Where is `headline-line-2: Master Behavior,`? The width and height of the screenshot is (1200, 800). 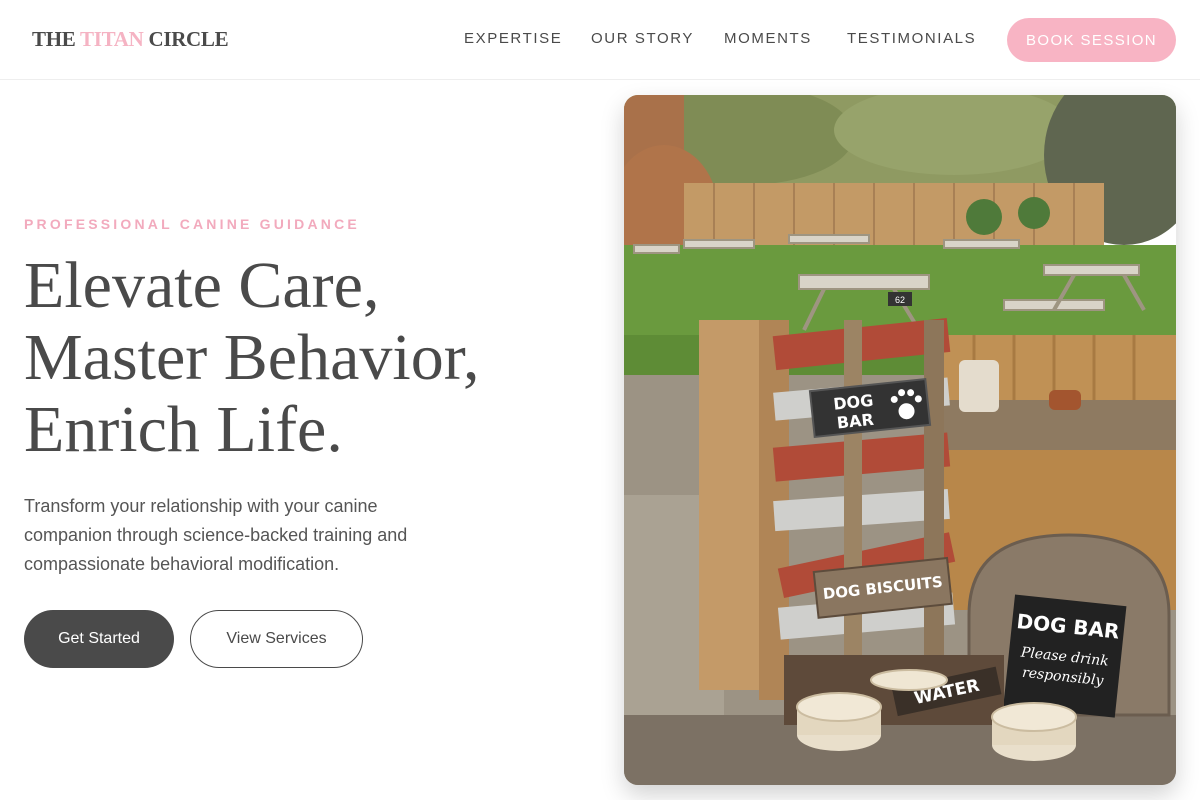 headline-line-2: Master Behavior, is located at coordinates (252, 357).